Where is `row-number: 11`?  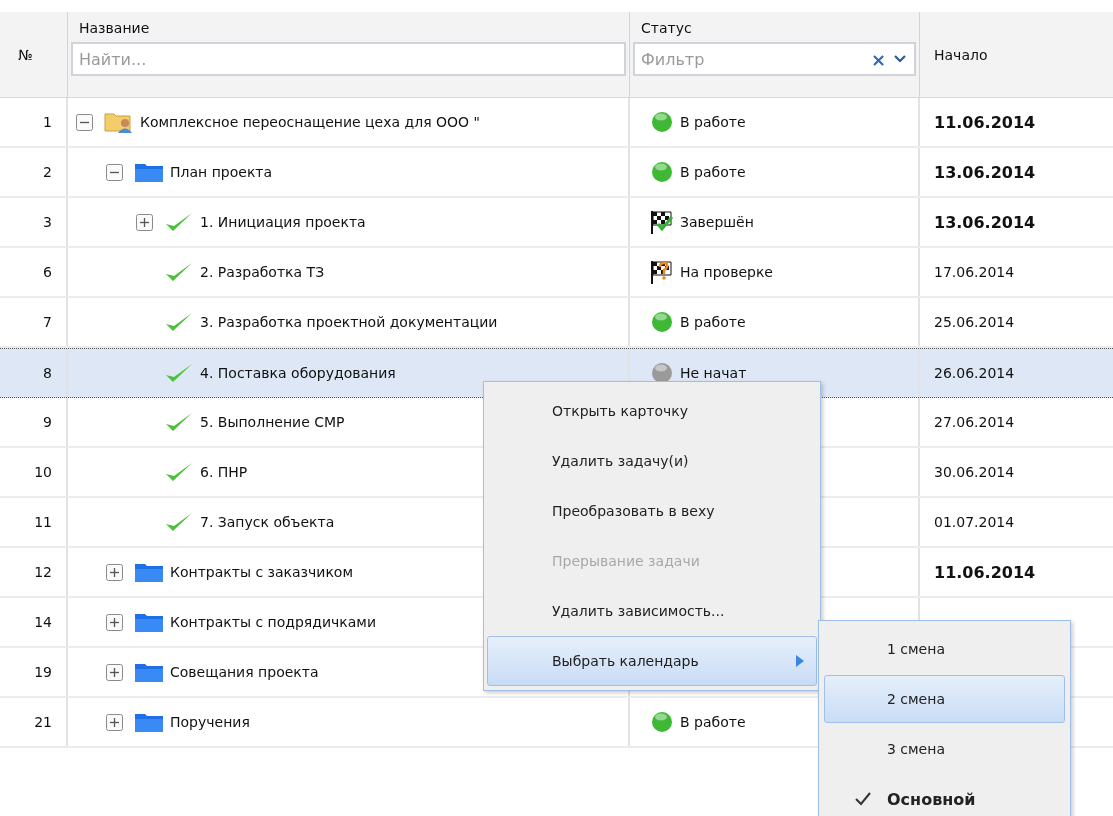
row-number: 11 is located at coordinates (43, 522).